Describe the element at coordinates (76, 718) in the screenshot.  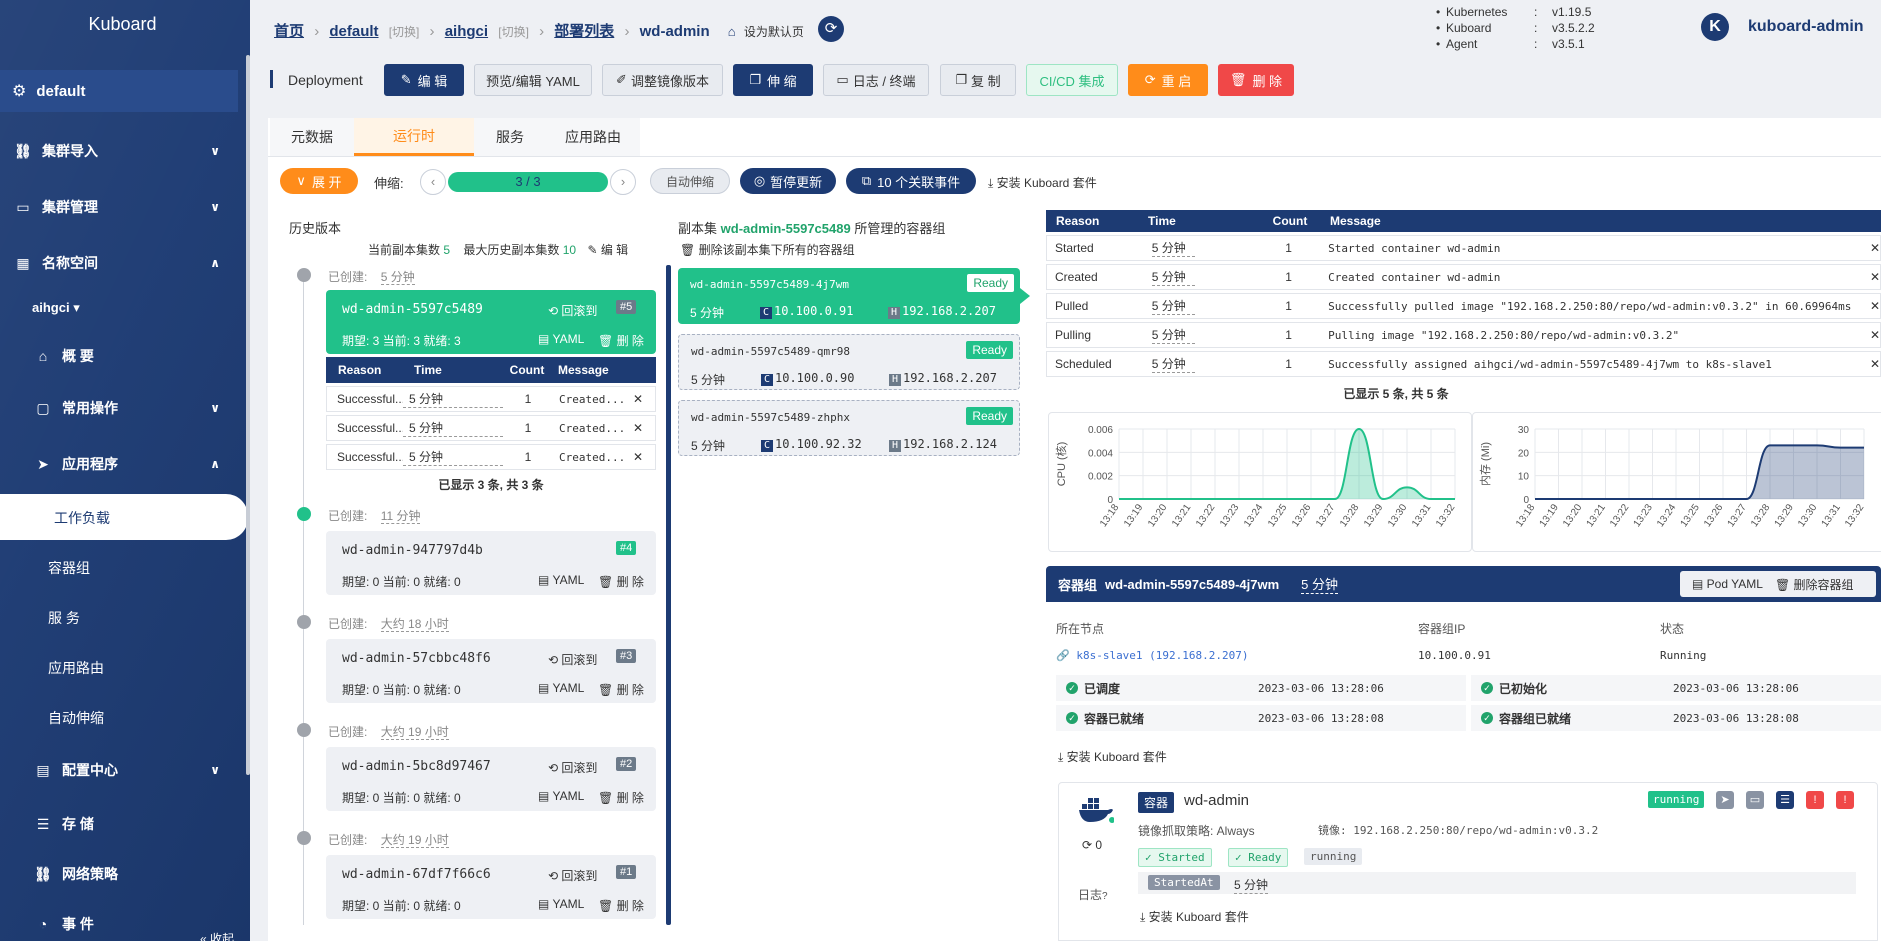
I see `sidebar-item-autoscale: 自动伸缩` at that location.